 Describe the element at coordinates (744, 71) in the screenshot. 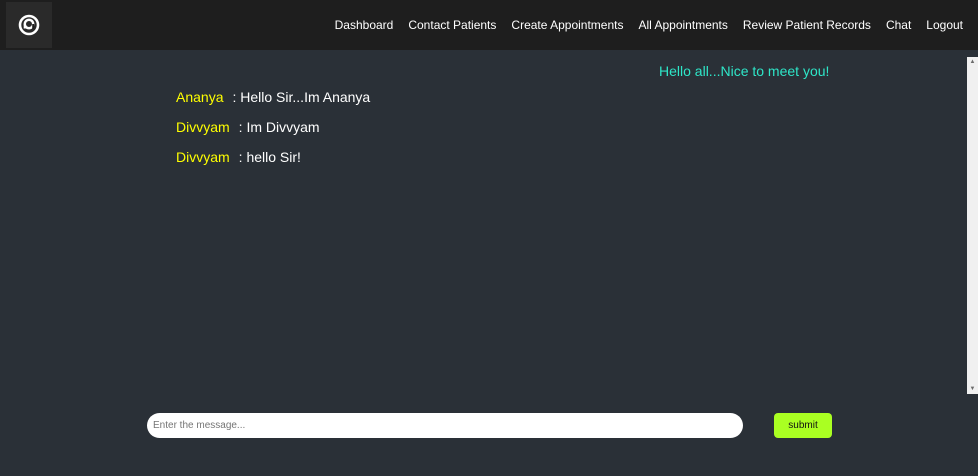

I see `own-chat-message: Hello all...Nice to meet you!` at that location.